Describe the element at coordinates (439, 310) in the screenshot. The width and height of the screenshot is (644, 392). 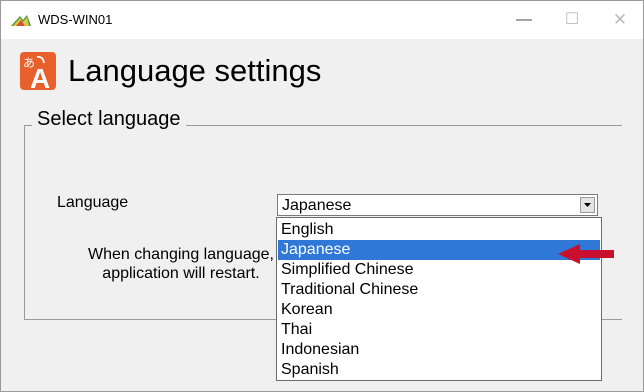
I see `option-korean: Korean` at that location.